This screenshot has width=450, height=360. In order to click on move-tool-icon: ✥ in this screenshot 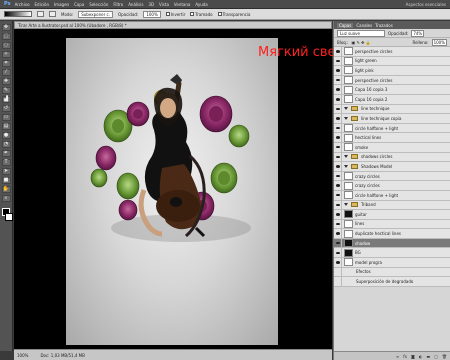, I will do `click(6, 27)`.